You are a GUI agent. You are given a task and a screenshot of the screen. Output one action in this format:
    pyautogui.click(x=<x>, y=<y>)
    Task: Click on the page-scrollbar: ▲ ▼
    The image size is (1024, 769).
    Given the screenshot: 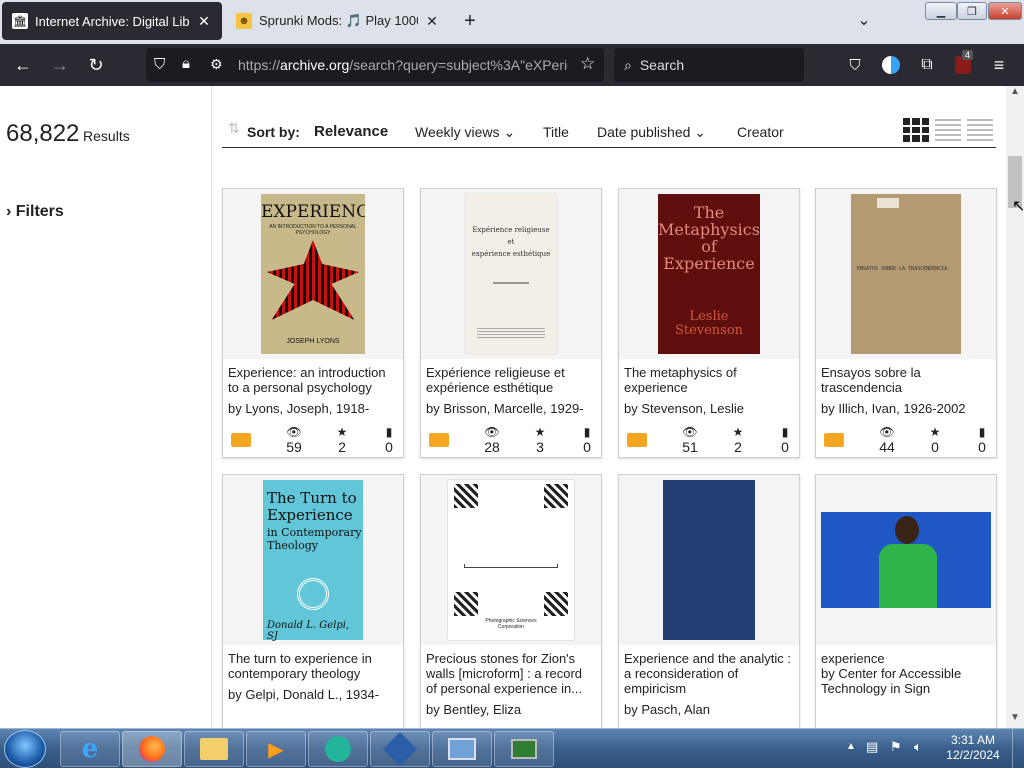 What is the action you would take?
    pyautogui.click(x=1015, y=407)
    